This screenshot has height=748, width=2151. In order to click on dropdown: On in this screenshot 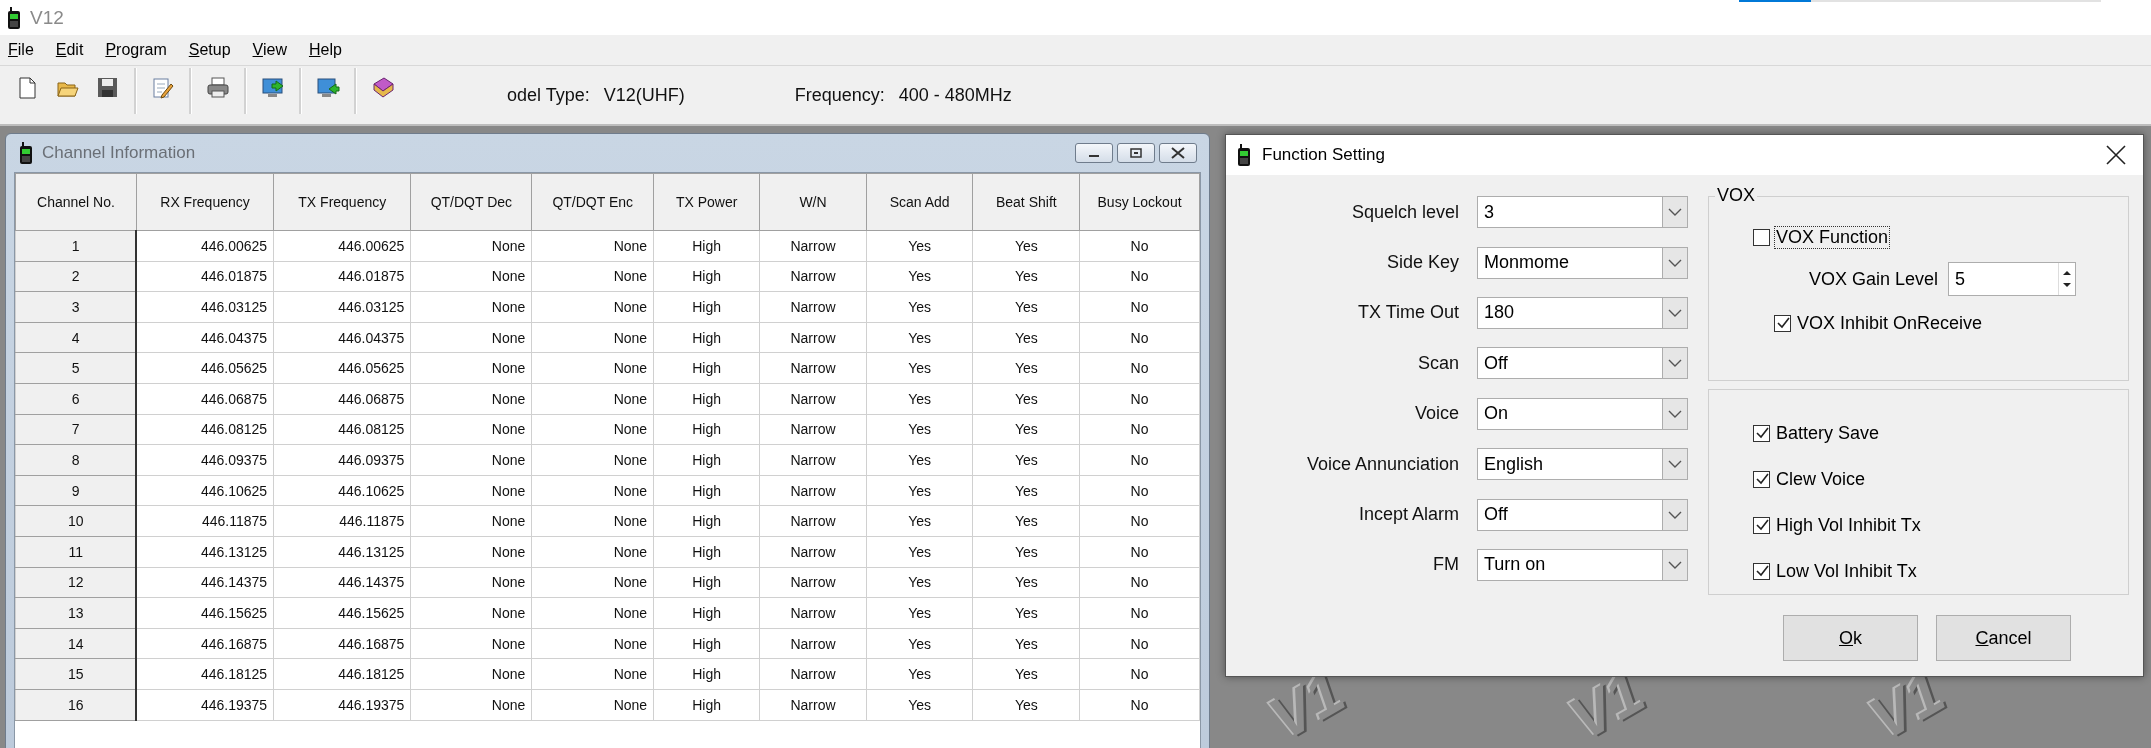, I will do `click(1582, 413)`.